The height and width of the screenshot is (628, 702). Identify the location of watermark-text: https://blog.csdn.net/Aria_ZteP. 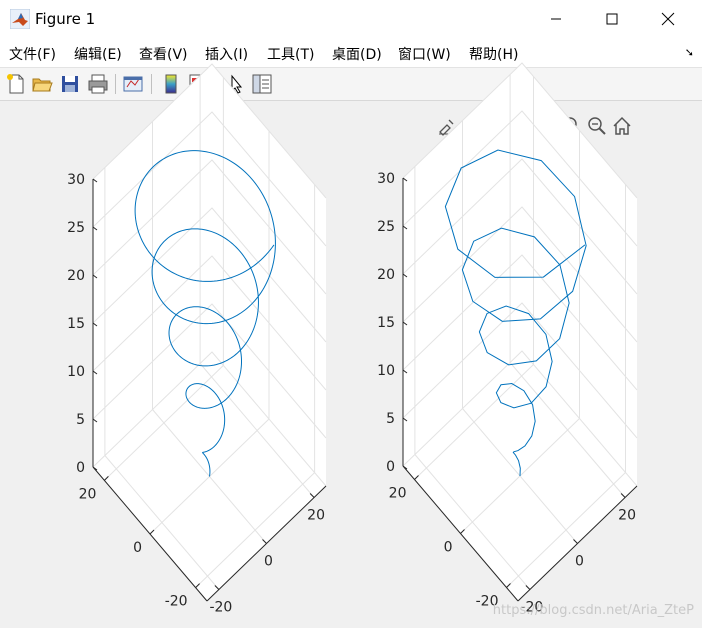
(593, 610).